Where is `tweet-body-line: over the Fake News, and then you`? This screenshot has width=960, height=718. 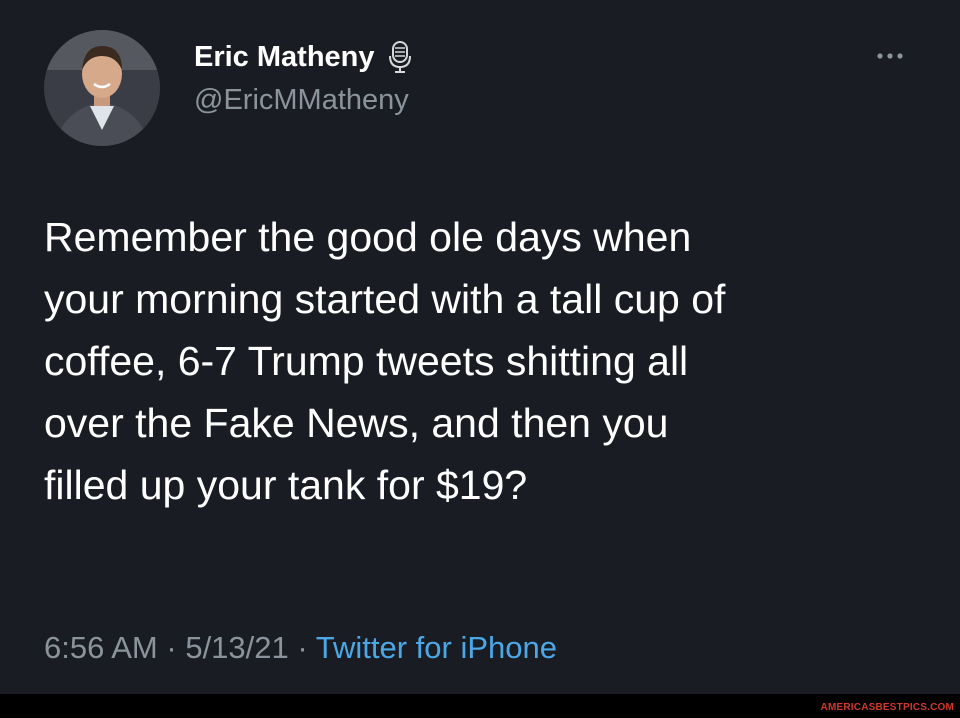 tweet-body-line: over the Fake News, and then you is located at coordinates (356, 423).